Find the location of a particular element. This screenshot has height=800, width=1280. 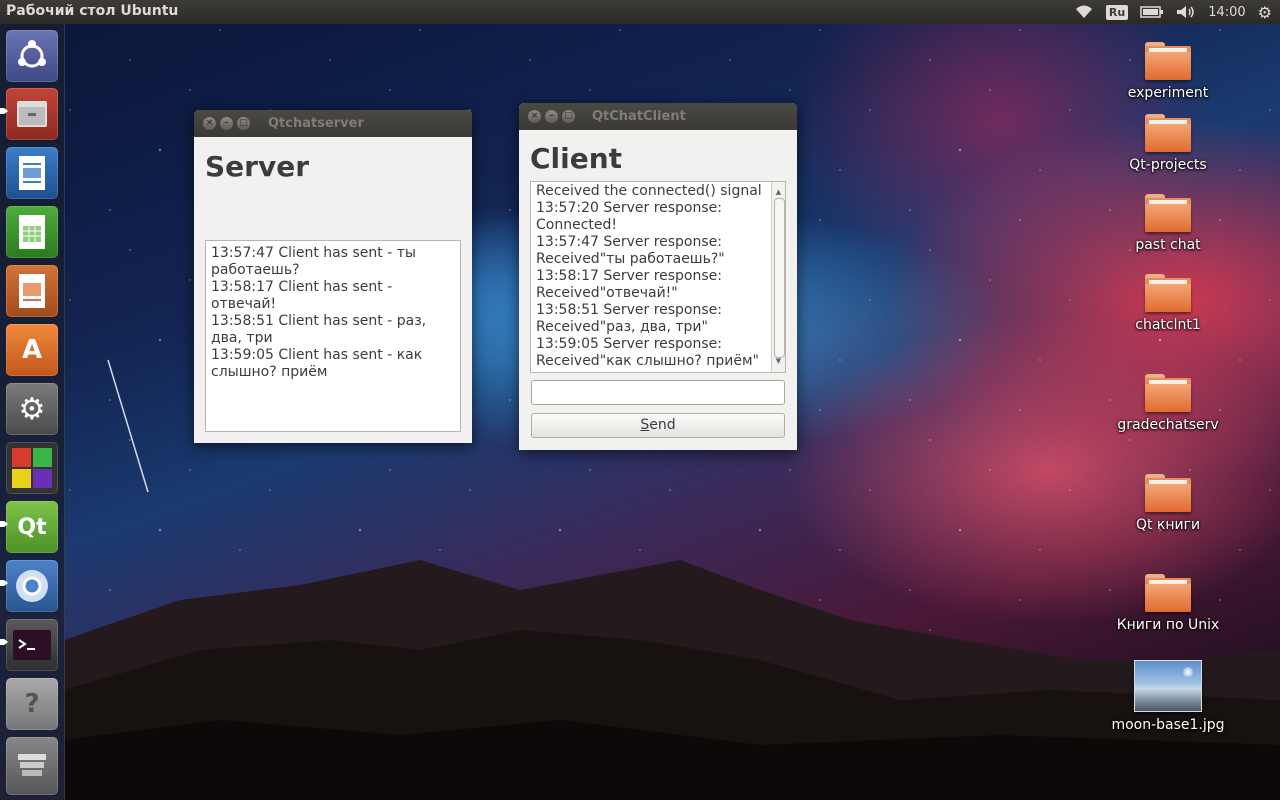

unknown-app-icon: ? is located at coordinates (32, 704).